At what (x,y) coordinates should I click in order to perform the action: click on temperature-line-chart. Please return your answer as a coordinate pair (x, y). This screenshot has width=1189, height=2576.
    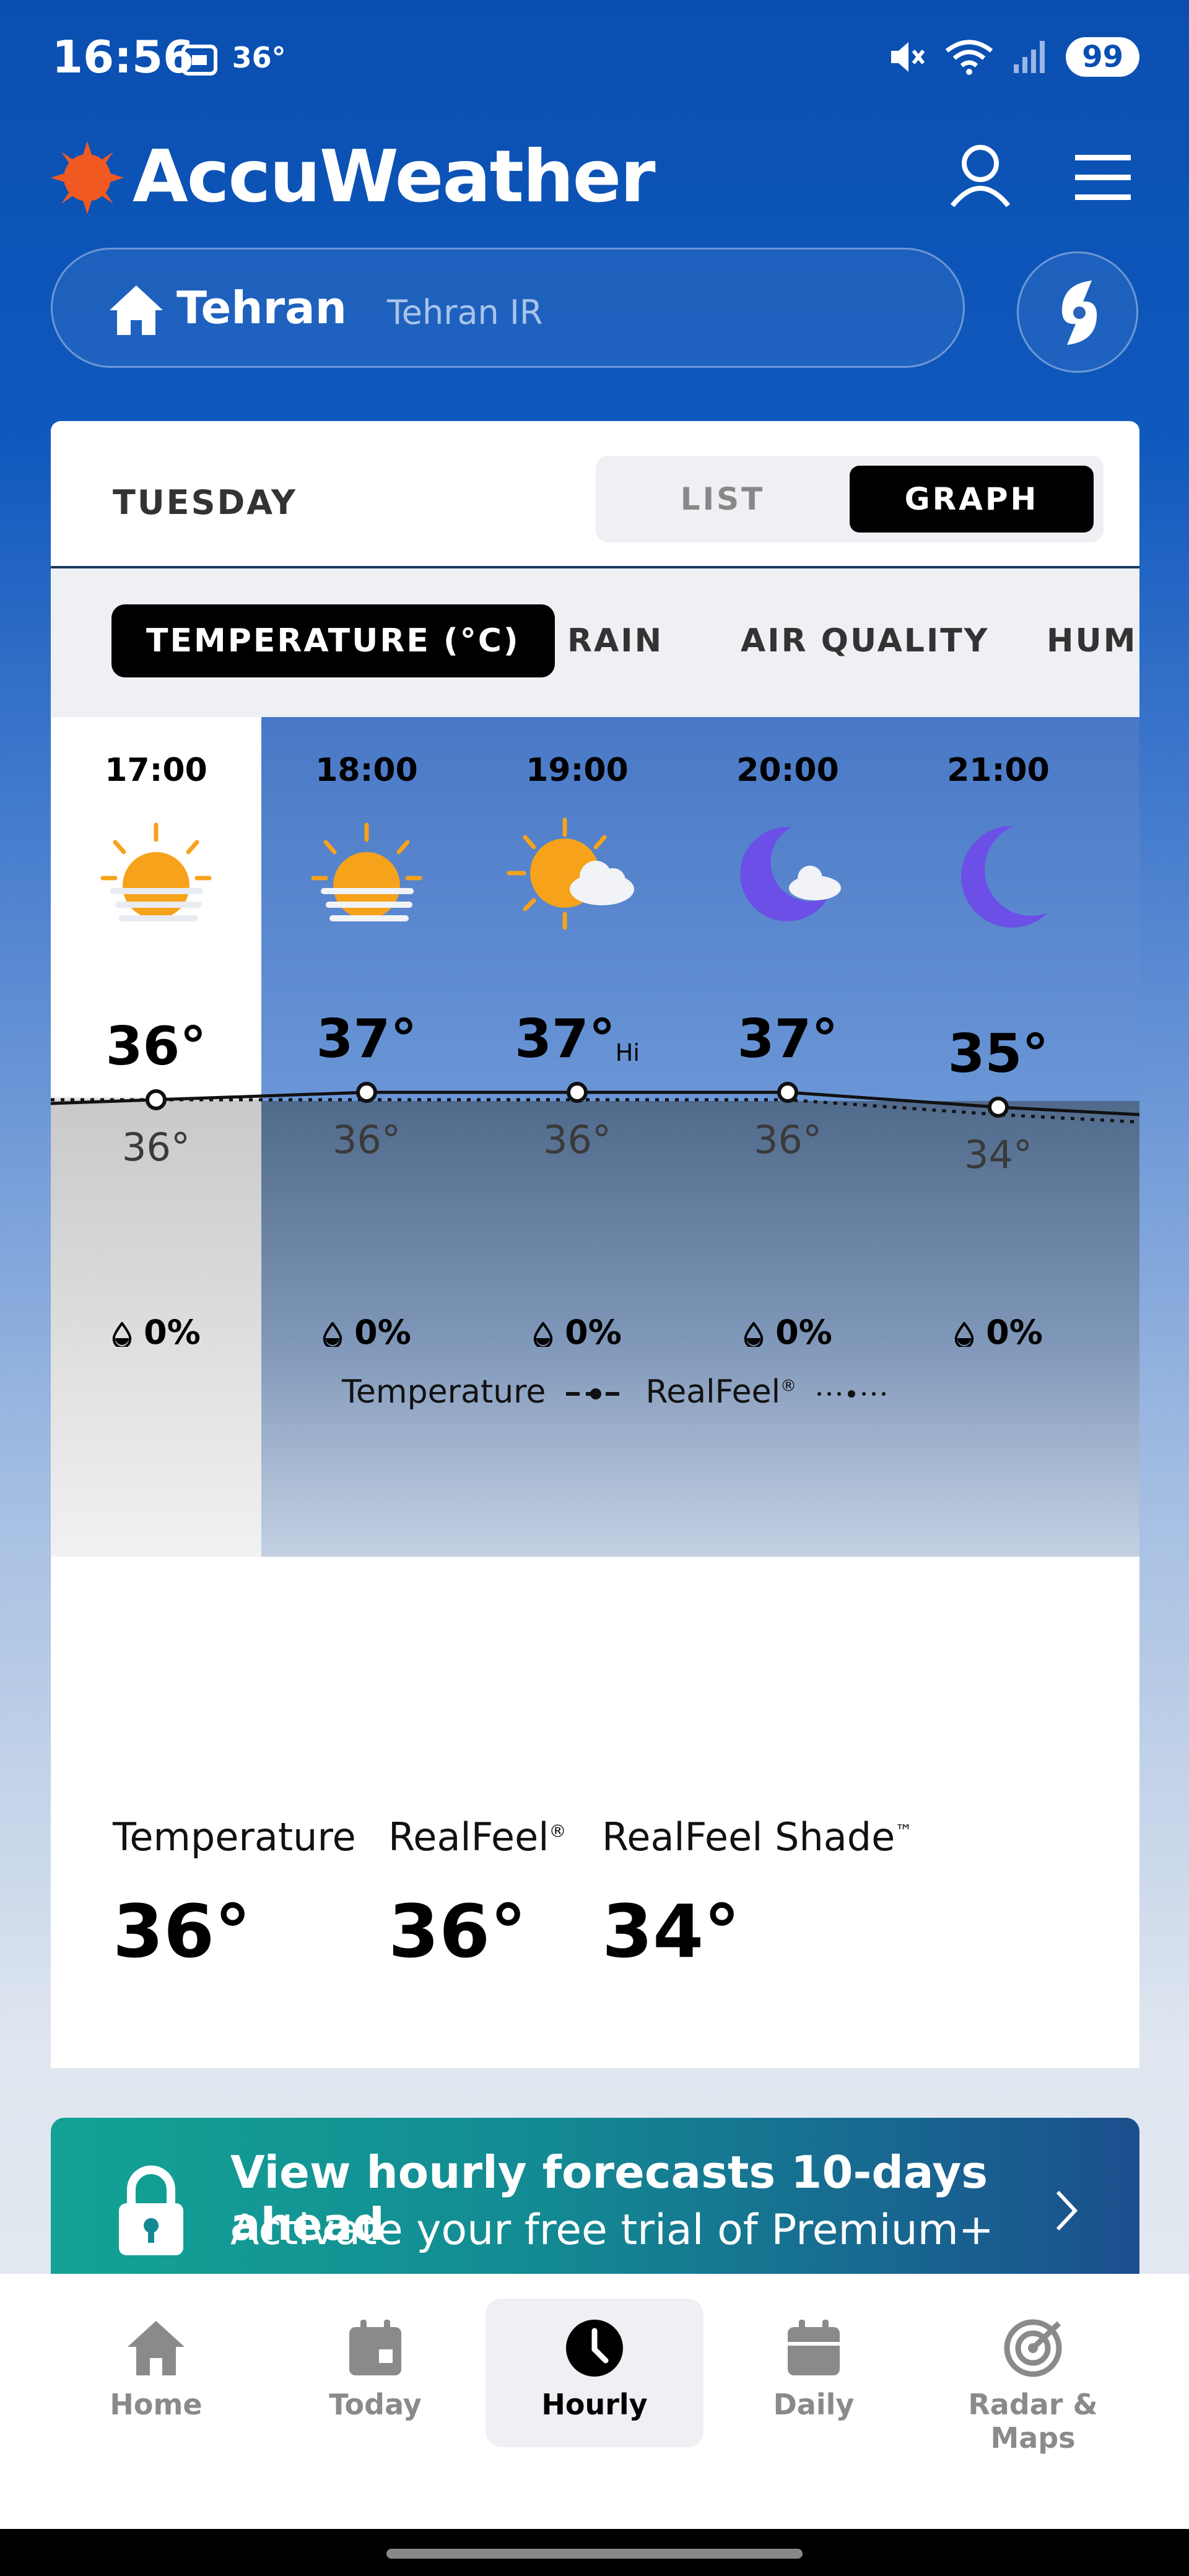
    Looking at the image, I should click on (595, 1103).